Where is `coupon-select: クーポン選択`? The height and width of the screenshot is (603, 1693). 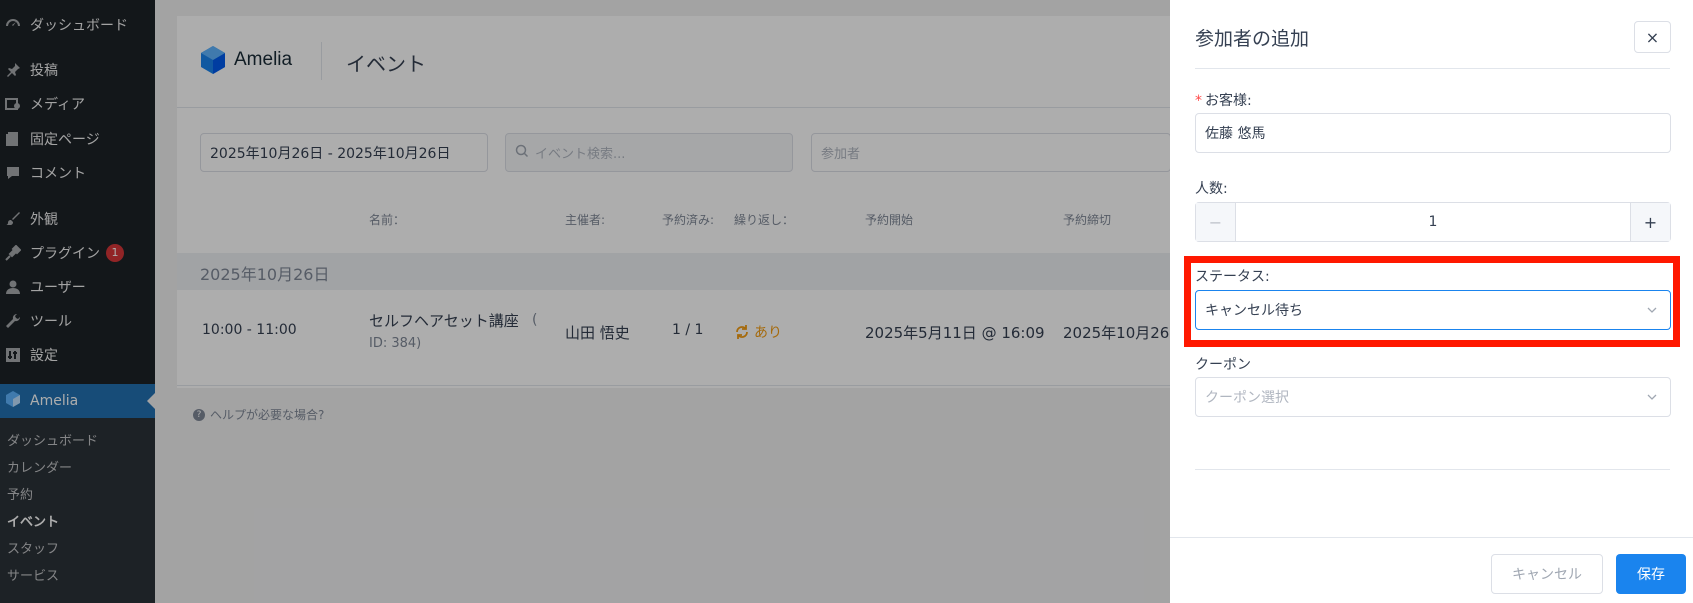 coupon-select: クーポン選択 is located at coordinates (1433, 397).